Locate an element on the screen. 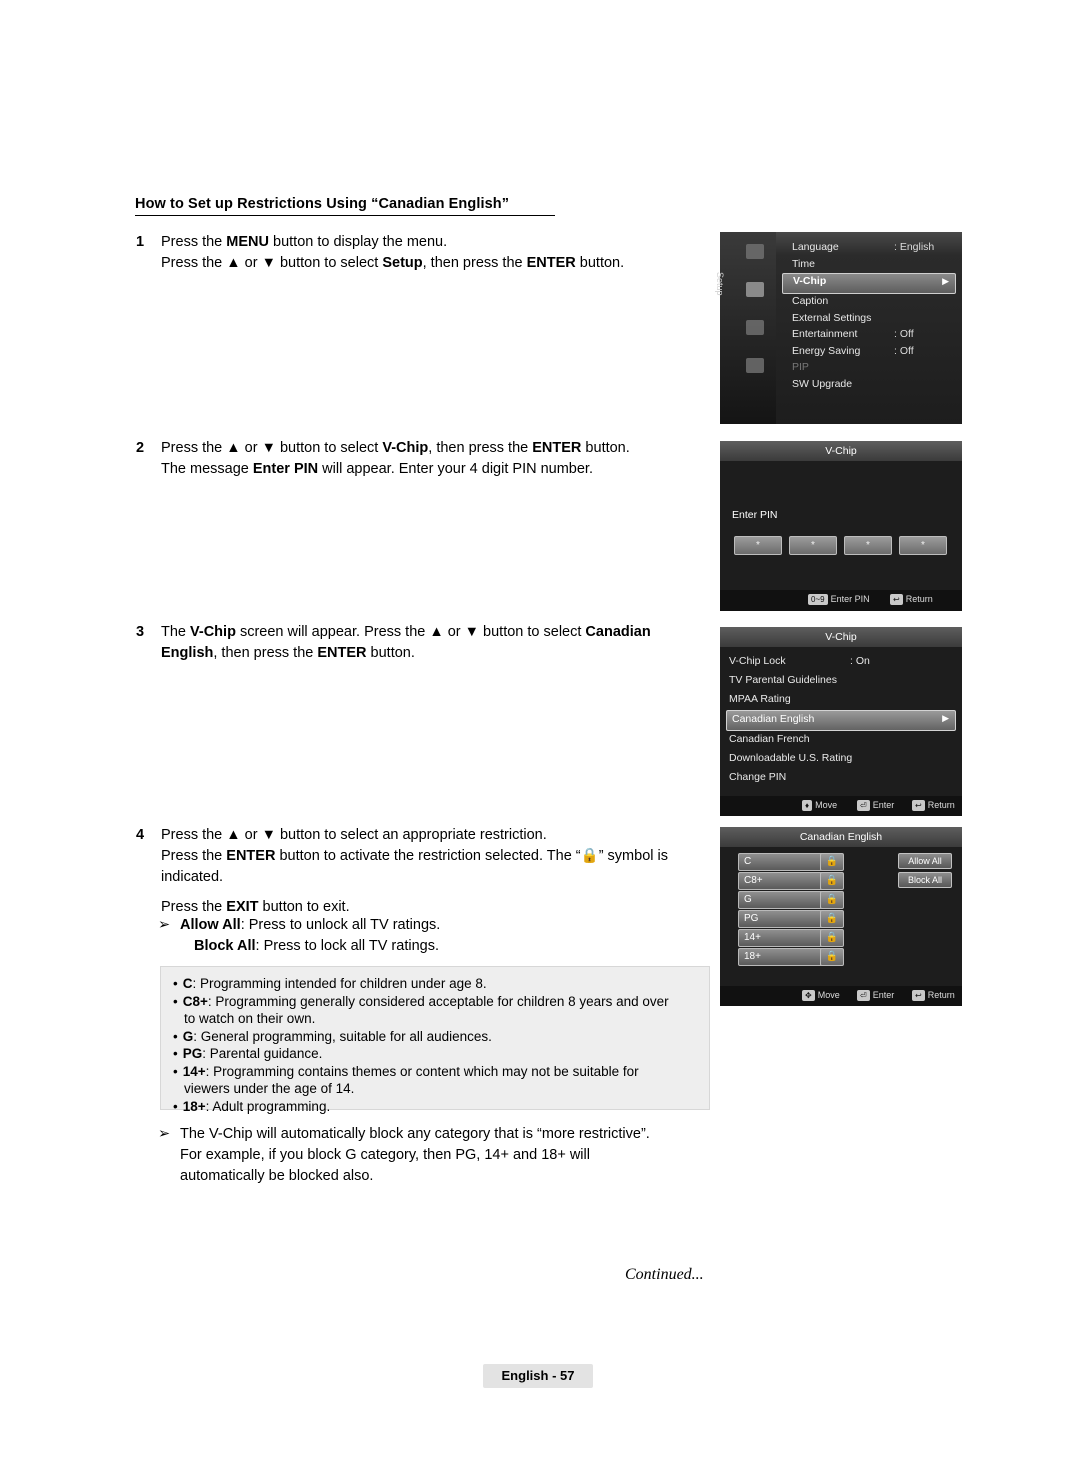 The width and height of the screenshot is (1080, 1474). list-item: to watch on their own. is located at coordinates (250, 1018).